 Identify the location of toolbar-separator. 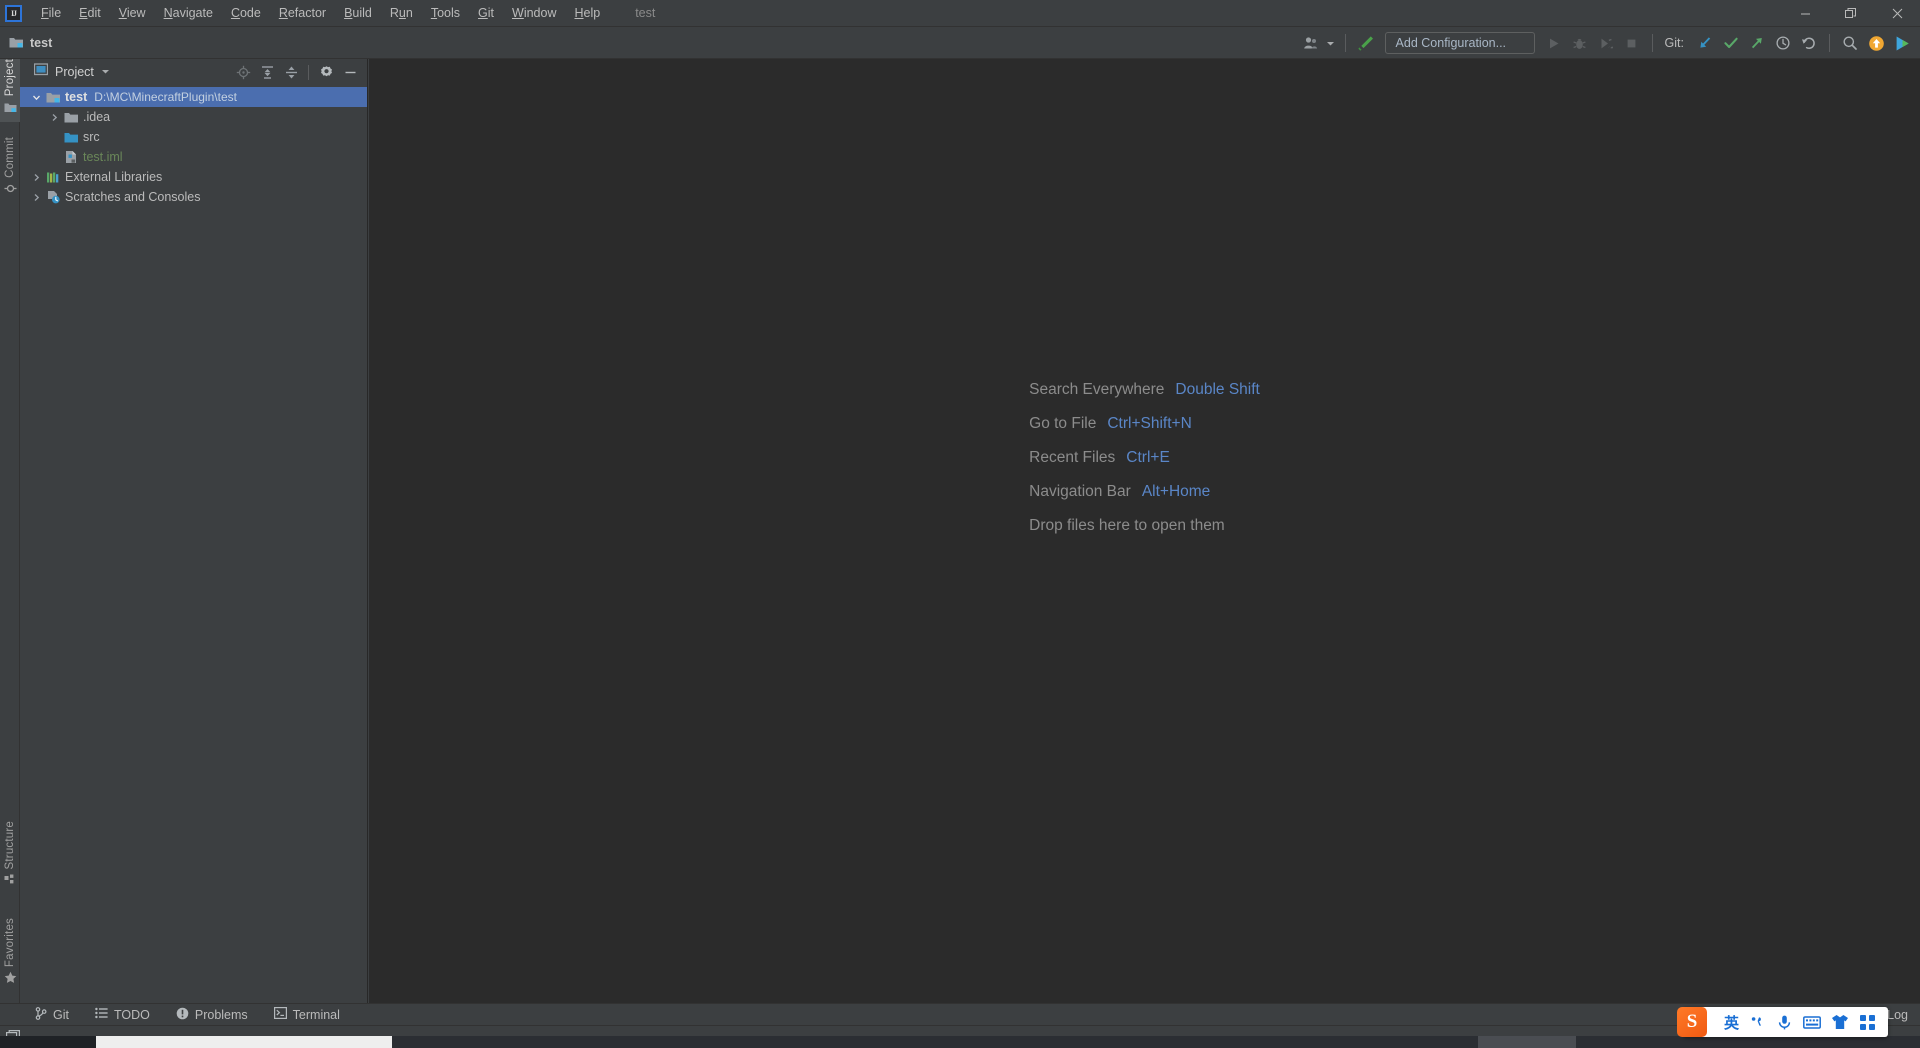
(1345, 43).